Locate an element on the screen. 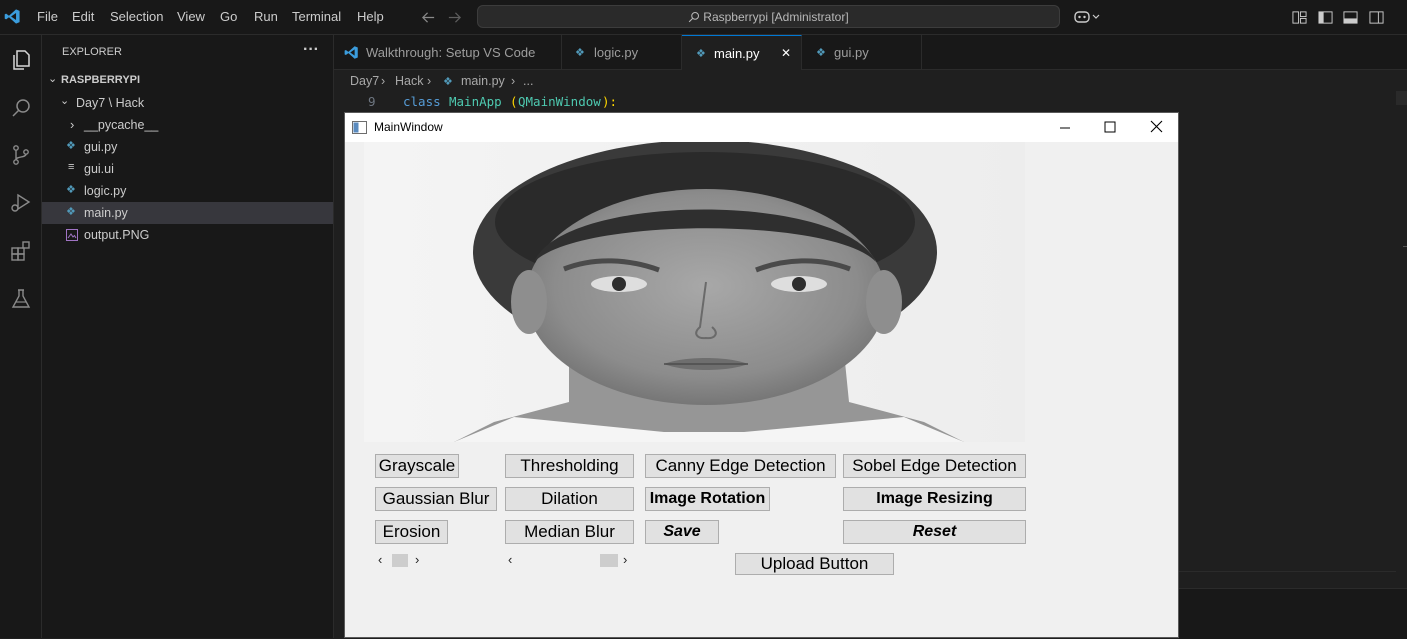 The width and height of the screenshot is (1407, 639). tree-item-label: gui.ui is located at coordinates (99, 169).